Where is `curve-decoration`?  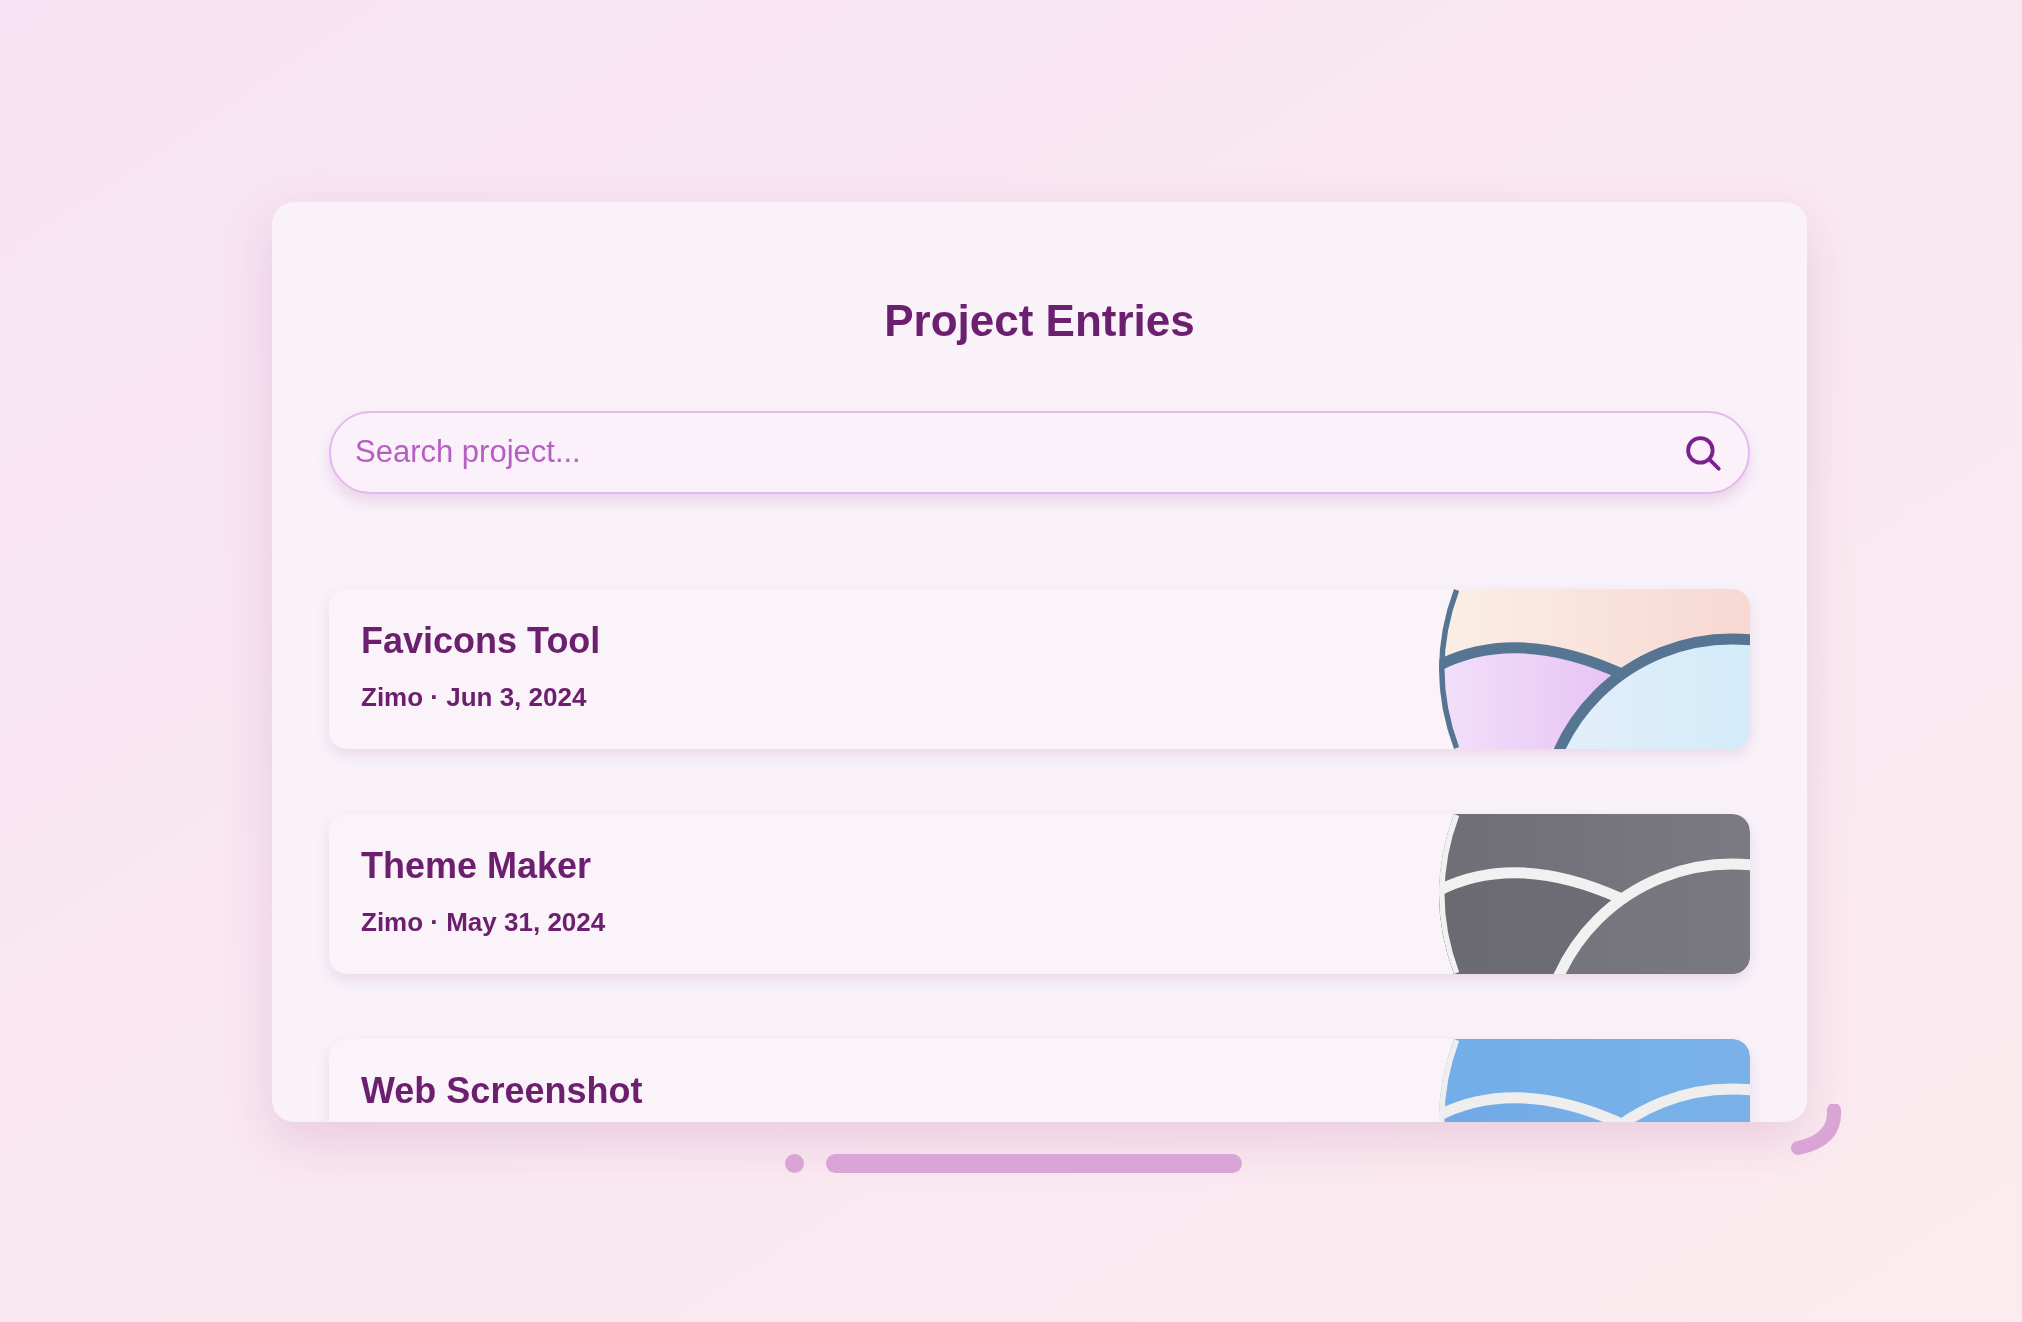 curve-decoration is located at coordinates (1816, 1130).